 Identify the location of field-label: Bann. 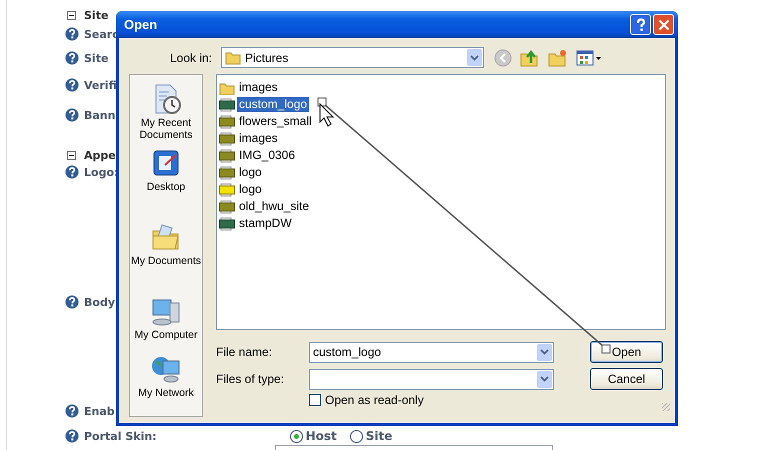
(100, 115).